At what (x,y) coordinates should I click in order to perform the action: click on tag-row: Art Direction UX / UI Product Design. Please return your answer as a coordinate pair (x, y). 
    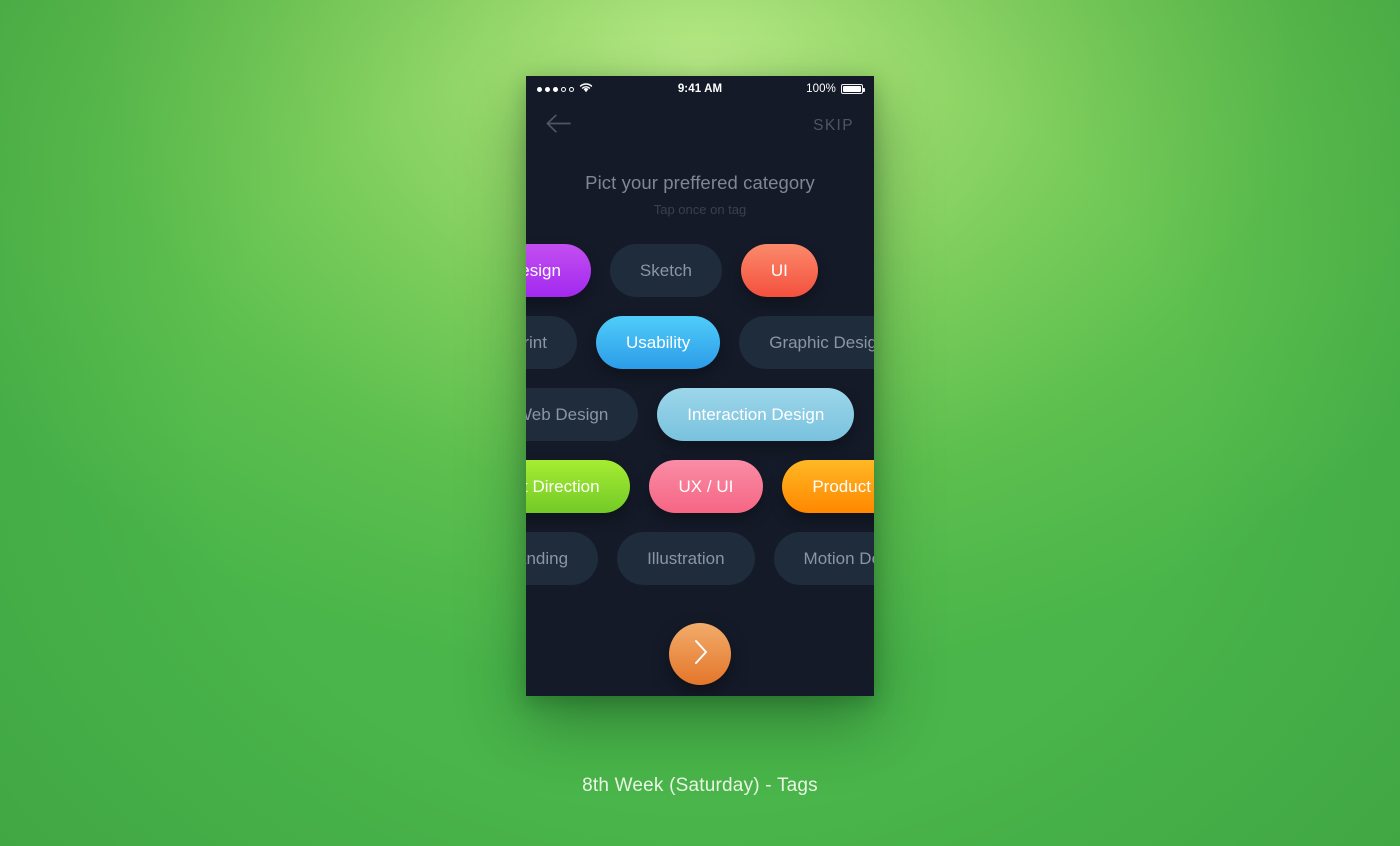
    Looking at the image, I should click on (700, 486).